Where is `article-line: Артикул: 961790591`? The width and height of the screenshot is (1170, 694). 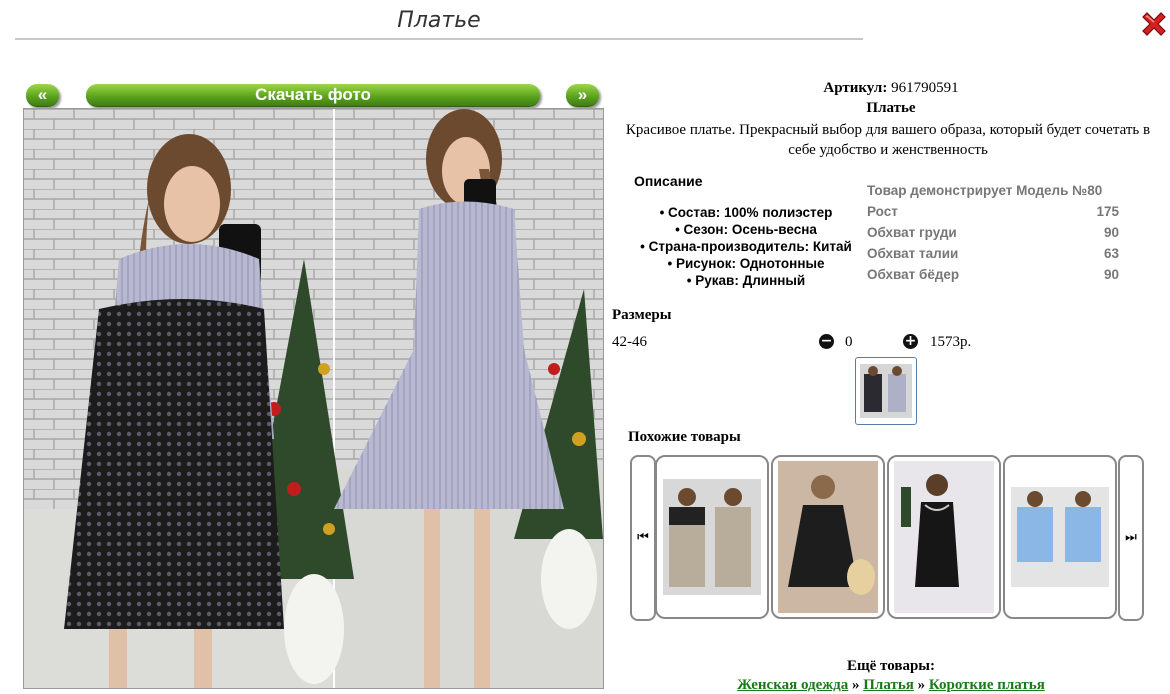 article-line: Артикул: 961790591 is located at coordinates (891, 88).